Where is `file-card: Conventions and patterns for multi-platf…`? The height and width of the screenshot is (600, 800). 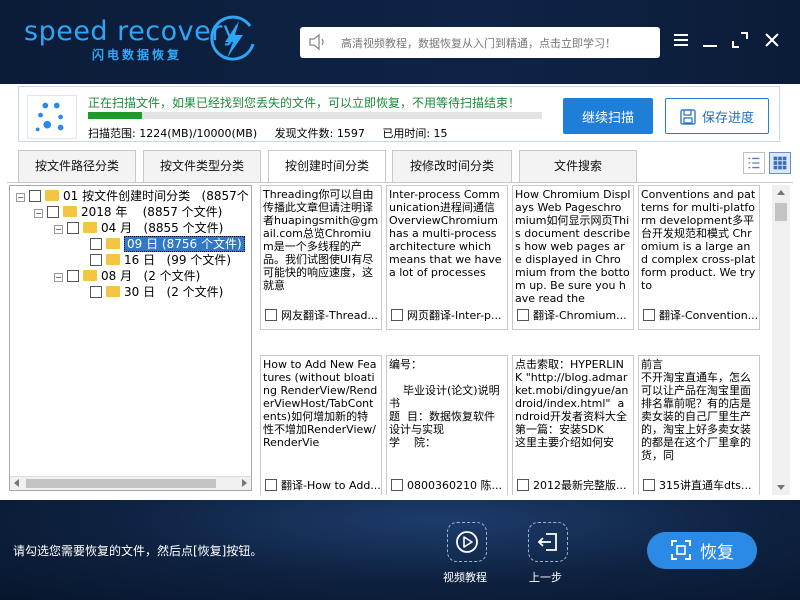
file-card: Conventions and patterns for multi-platf… is located at coordinates (699, 257).